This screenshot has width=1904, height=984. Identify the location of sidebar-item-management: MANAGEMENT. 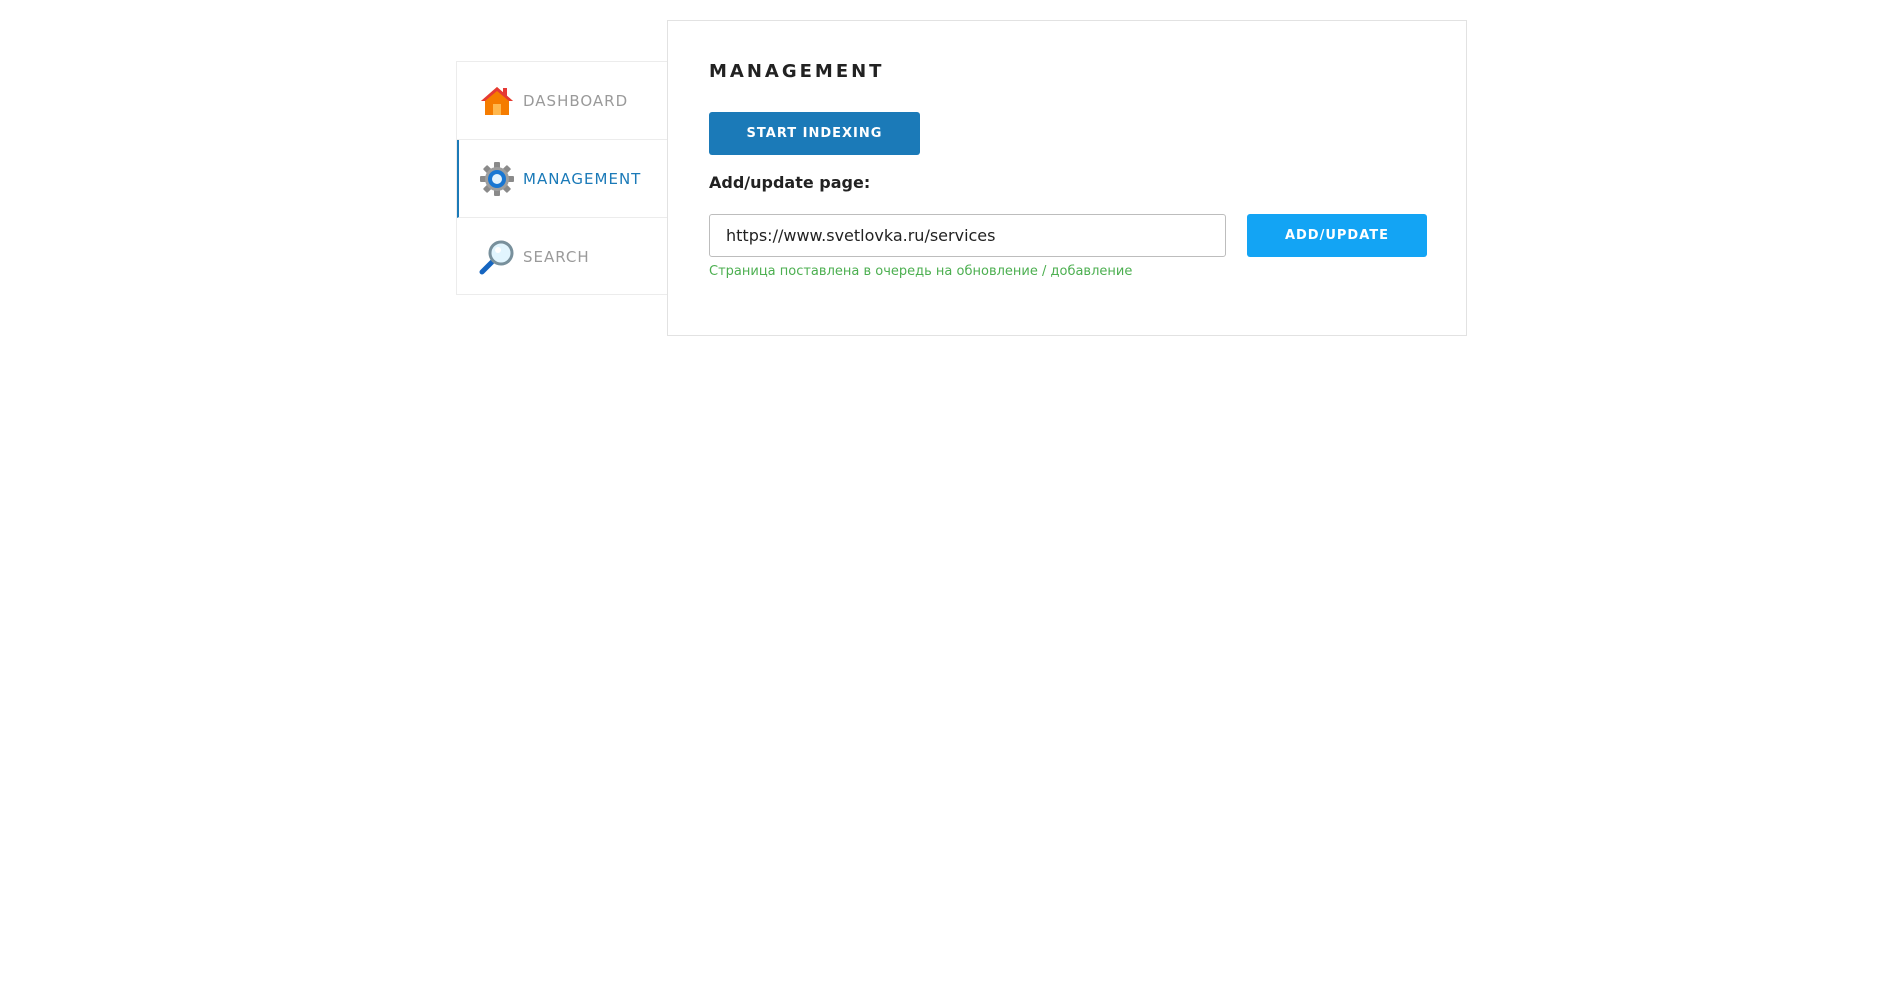
(562, 179).